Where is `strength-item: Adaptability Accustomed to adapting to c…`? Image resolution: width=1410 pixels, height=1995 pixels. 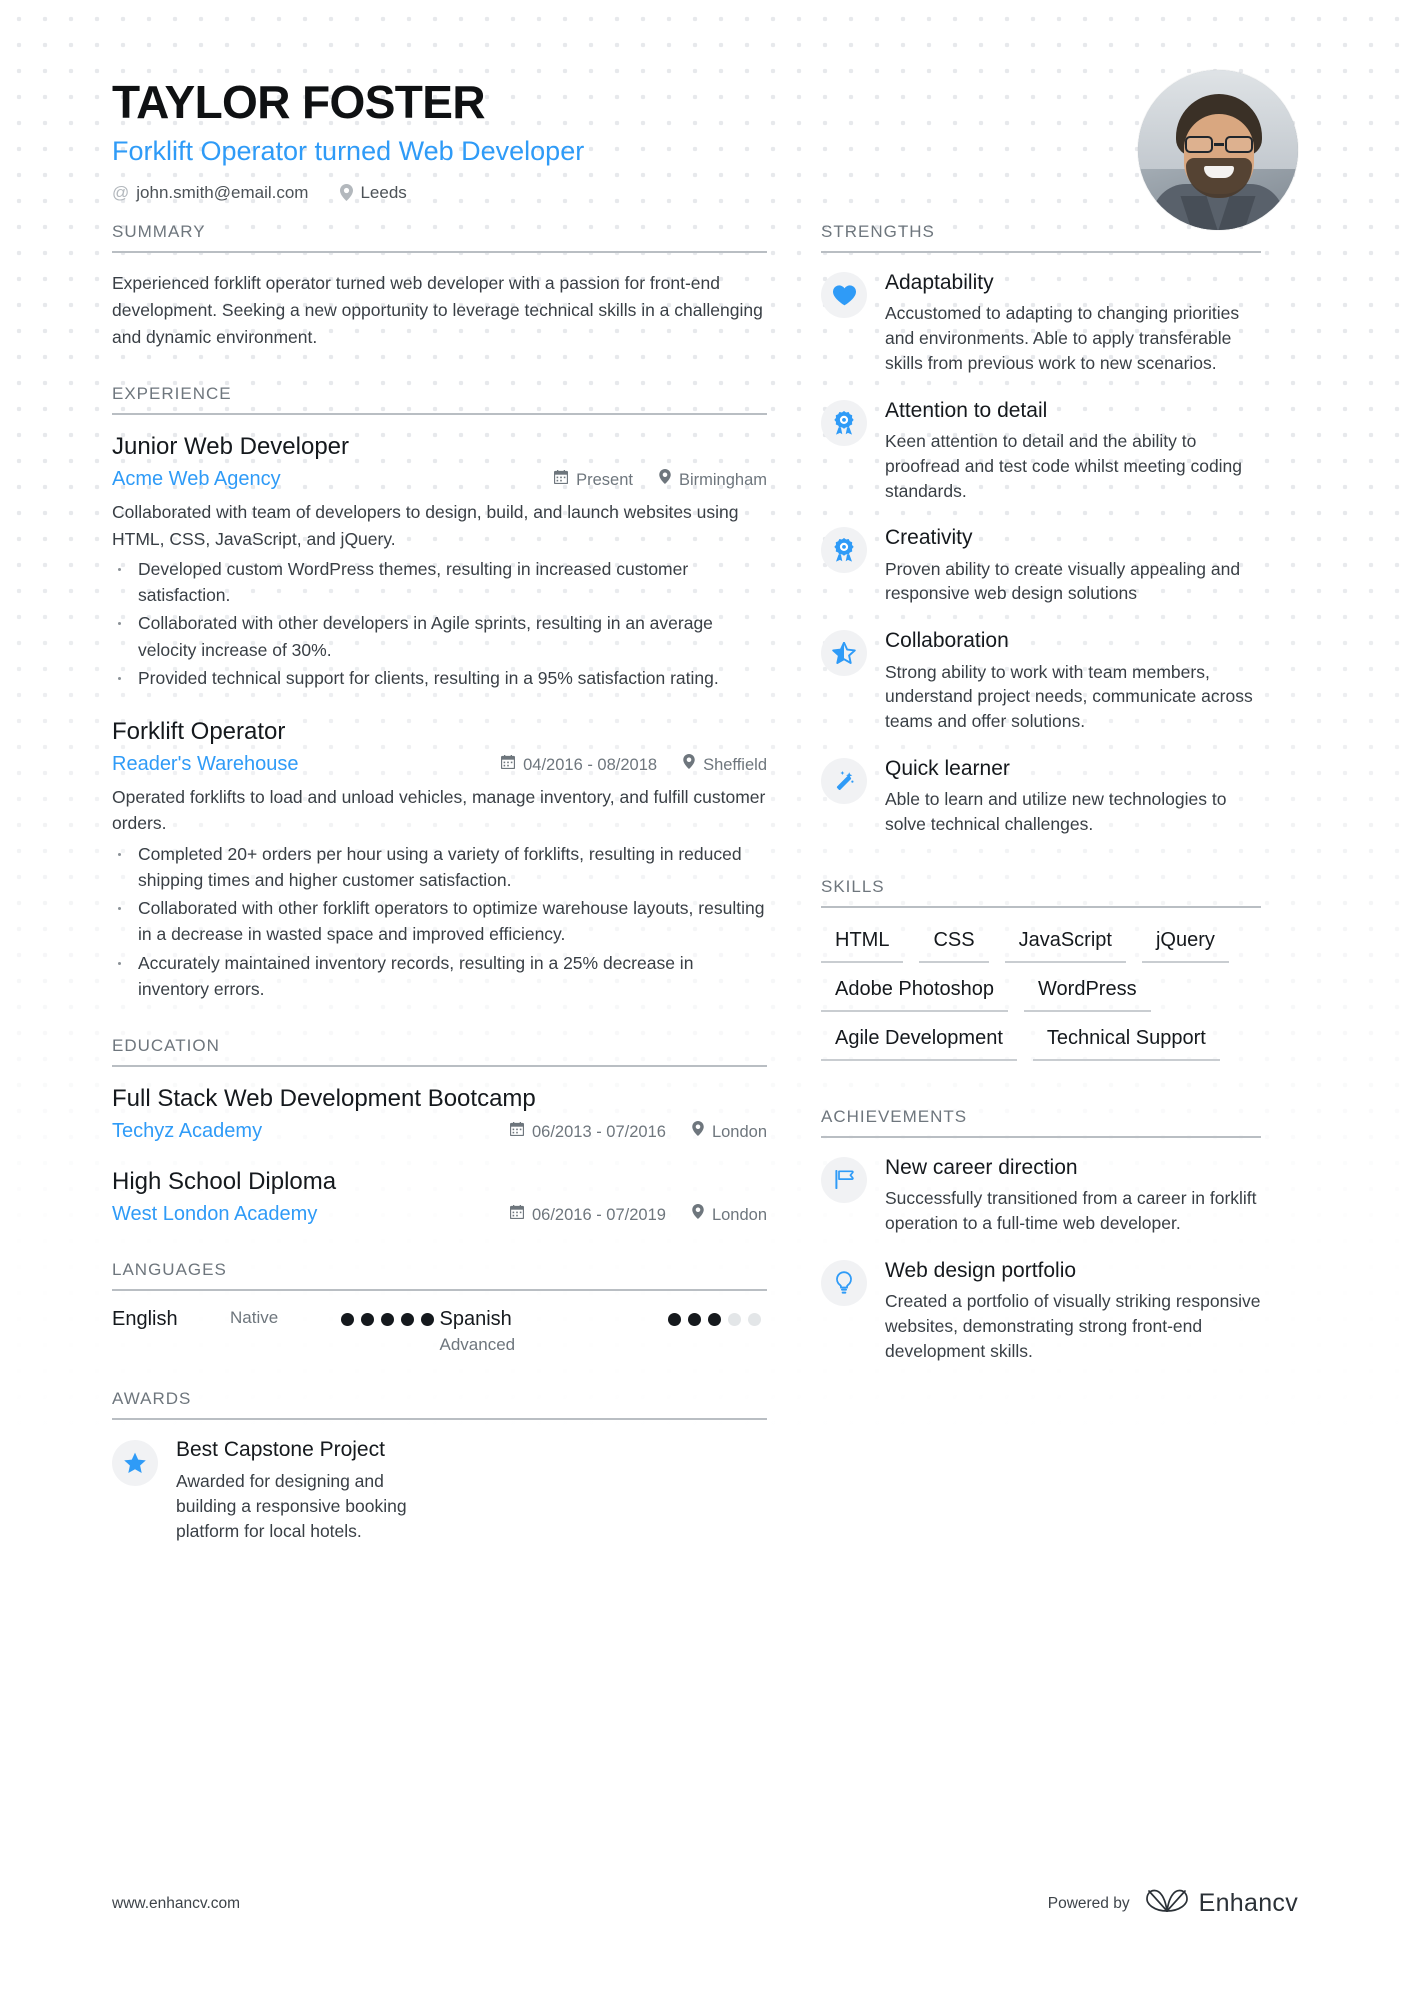
strength-item: Adaptability Accustomed to adapting to c… is located at coordinates (1041, 323).